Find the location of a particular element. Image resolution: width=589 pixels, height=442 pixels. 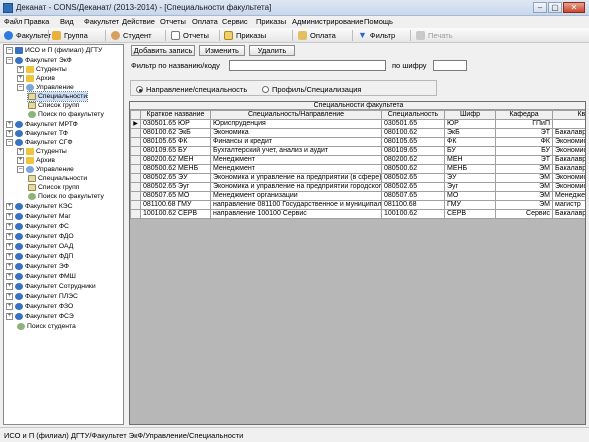

cell-specialty-direction: направление 100100 Сервис is located at coordinates (296, 214).